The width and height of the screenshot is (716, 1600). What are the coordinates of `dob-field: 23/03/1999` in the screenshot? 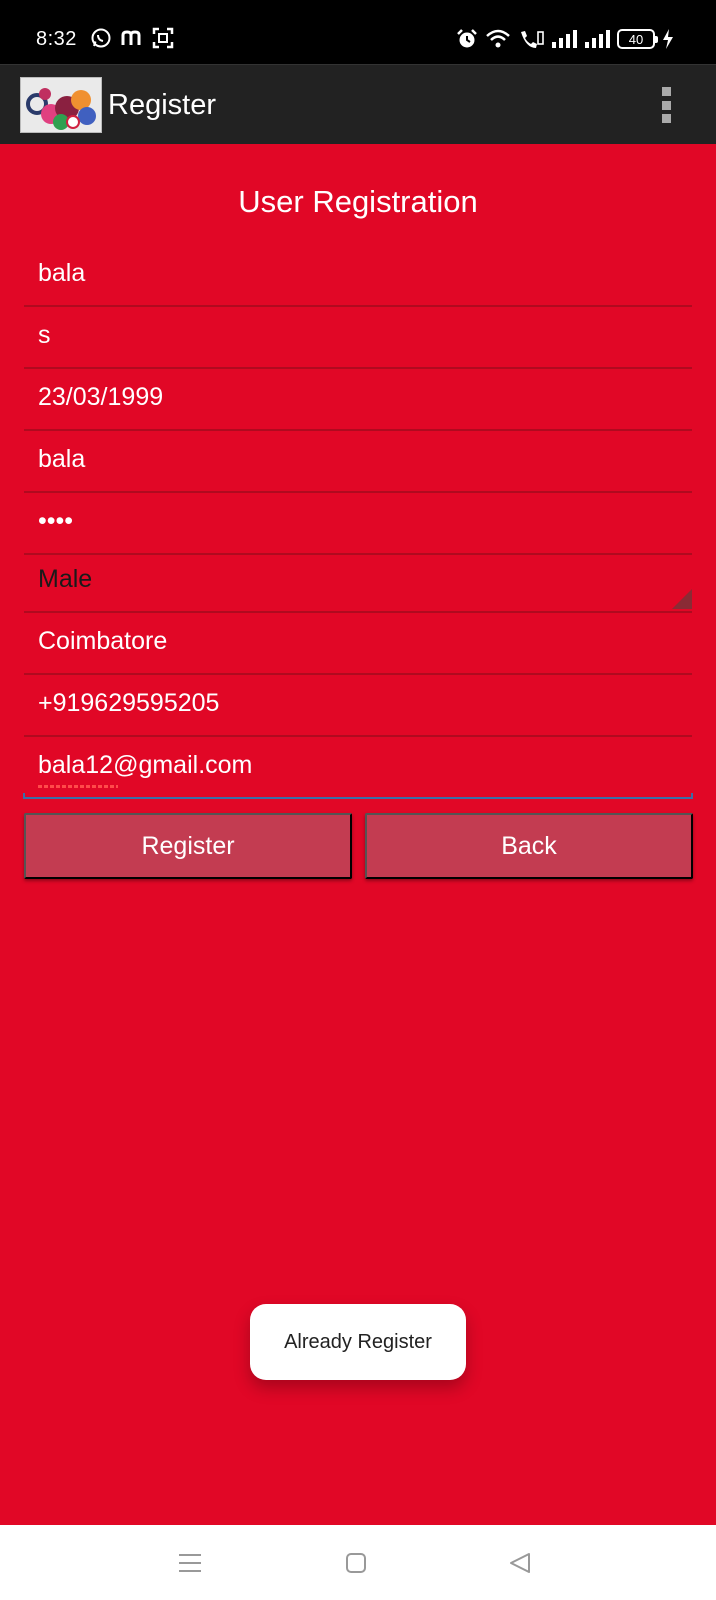 It's located at (358, 400).